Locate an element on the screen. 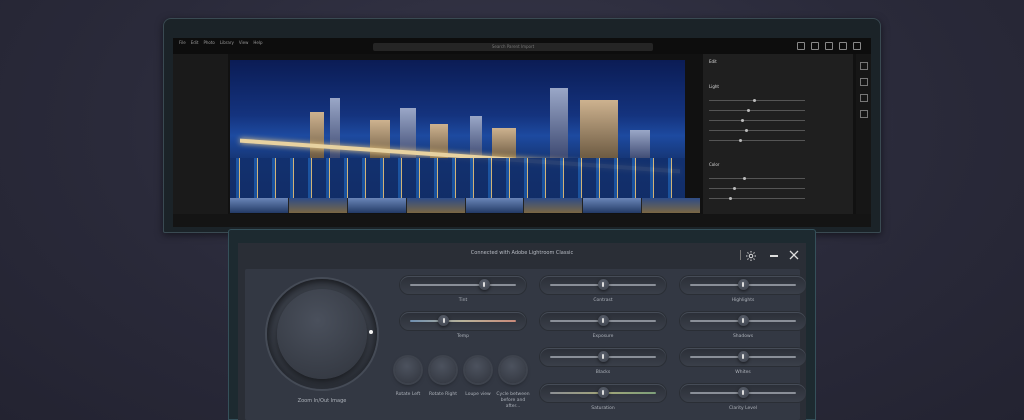 This screenshot has width=1024, height=420. menu-item: File is located at coordinates (182, 42).